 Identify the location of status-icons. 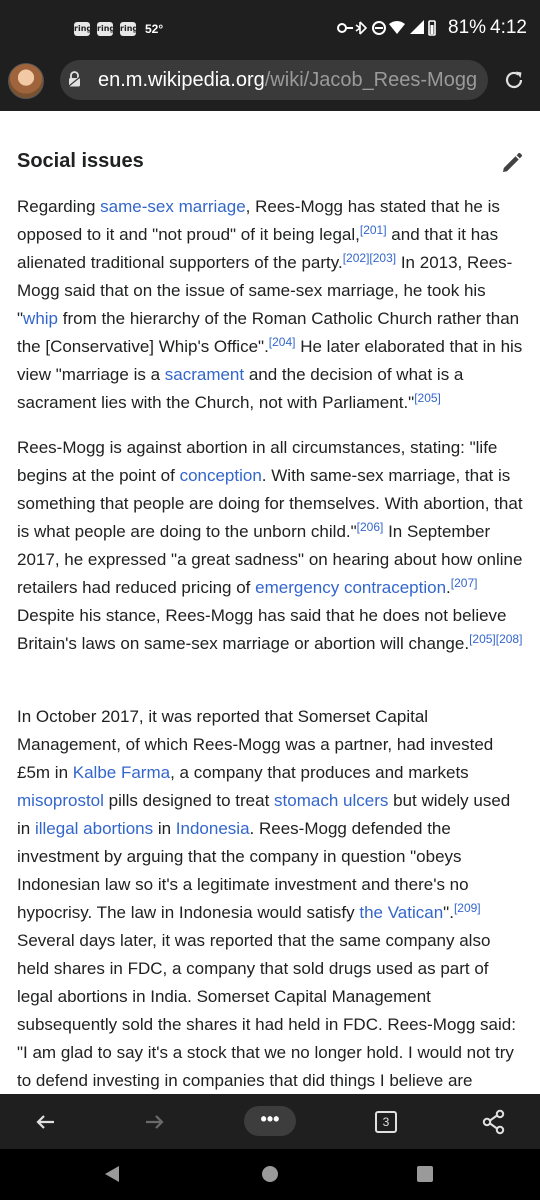
(386, 29).